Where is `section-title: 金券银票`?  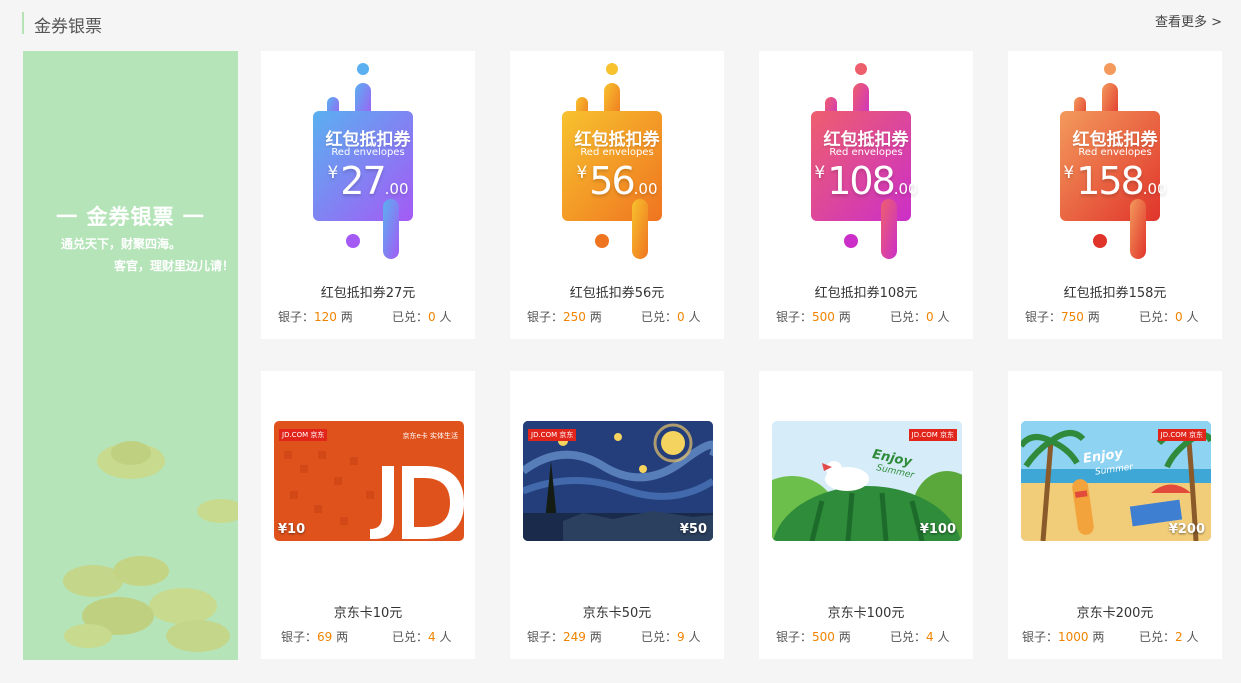 section-title: 金券银票 is located at coordinates (68, 27).